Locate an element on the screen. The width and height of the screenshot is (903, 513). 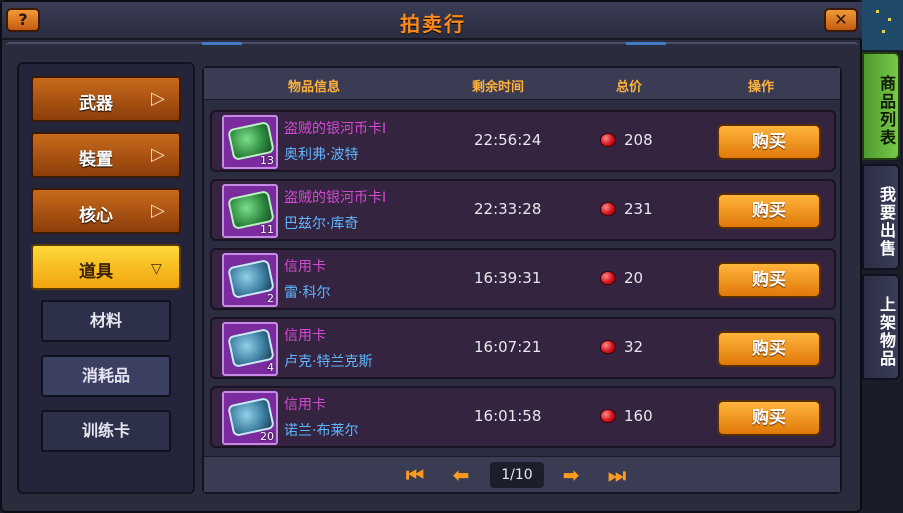
listing-row: 4 信用卡 卢克·特兰克斯 16:07:21 32 购买 is located at coordinates (523, 348).